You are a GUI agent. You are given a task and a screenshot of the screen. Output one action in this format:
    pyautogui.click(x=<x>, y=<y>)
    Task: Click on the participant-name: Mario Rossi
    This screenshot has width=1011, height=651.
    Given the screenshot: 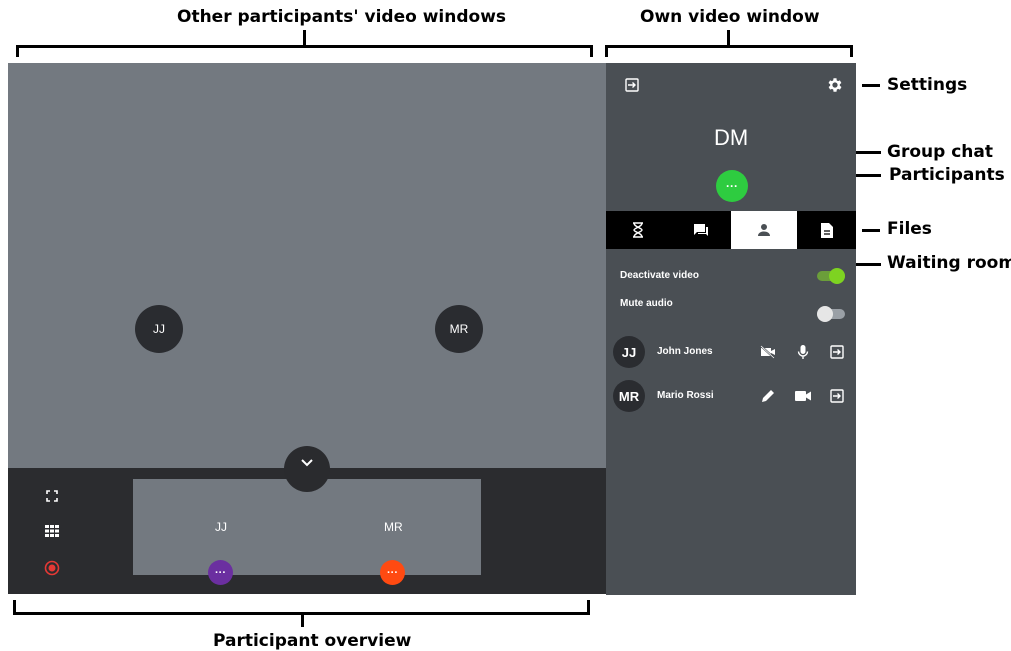 What is the action you would take?
    pyautogui.click(x=685, y=395)
    